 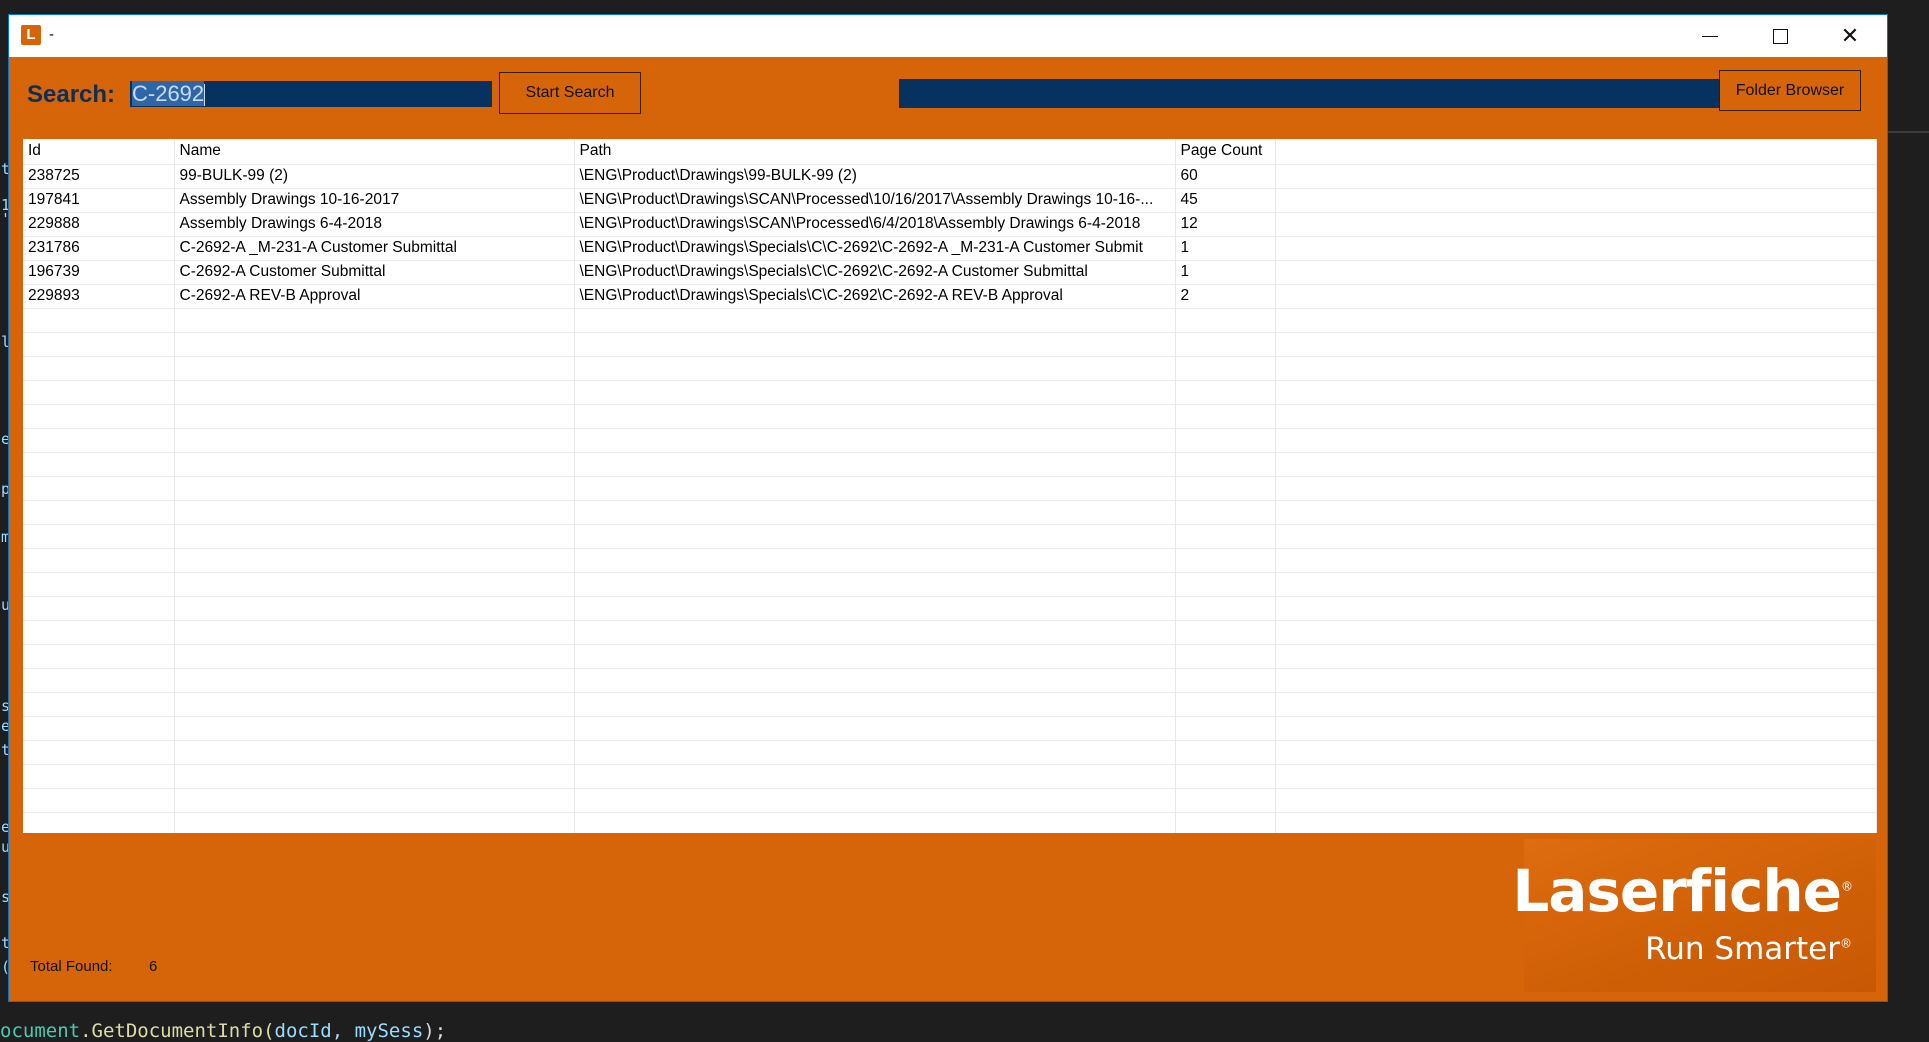 I want to click on search-input: C-2692, so click(x=311, y=94).